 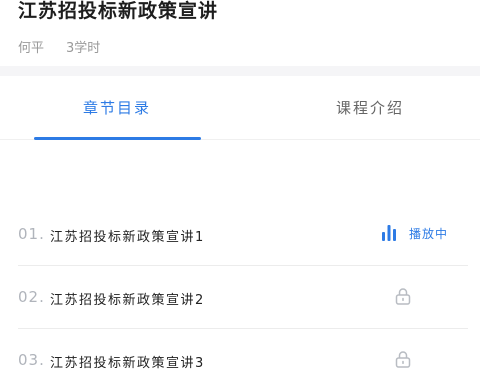 I want to click on chapter-title: 江苏招投标新政策宣讲1, so click(x=127, y=237).